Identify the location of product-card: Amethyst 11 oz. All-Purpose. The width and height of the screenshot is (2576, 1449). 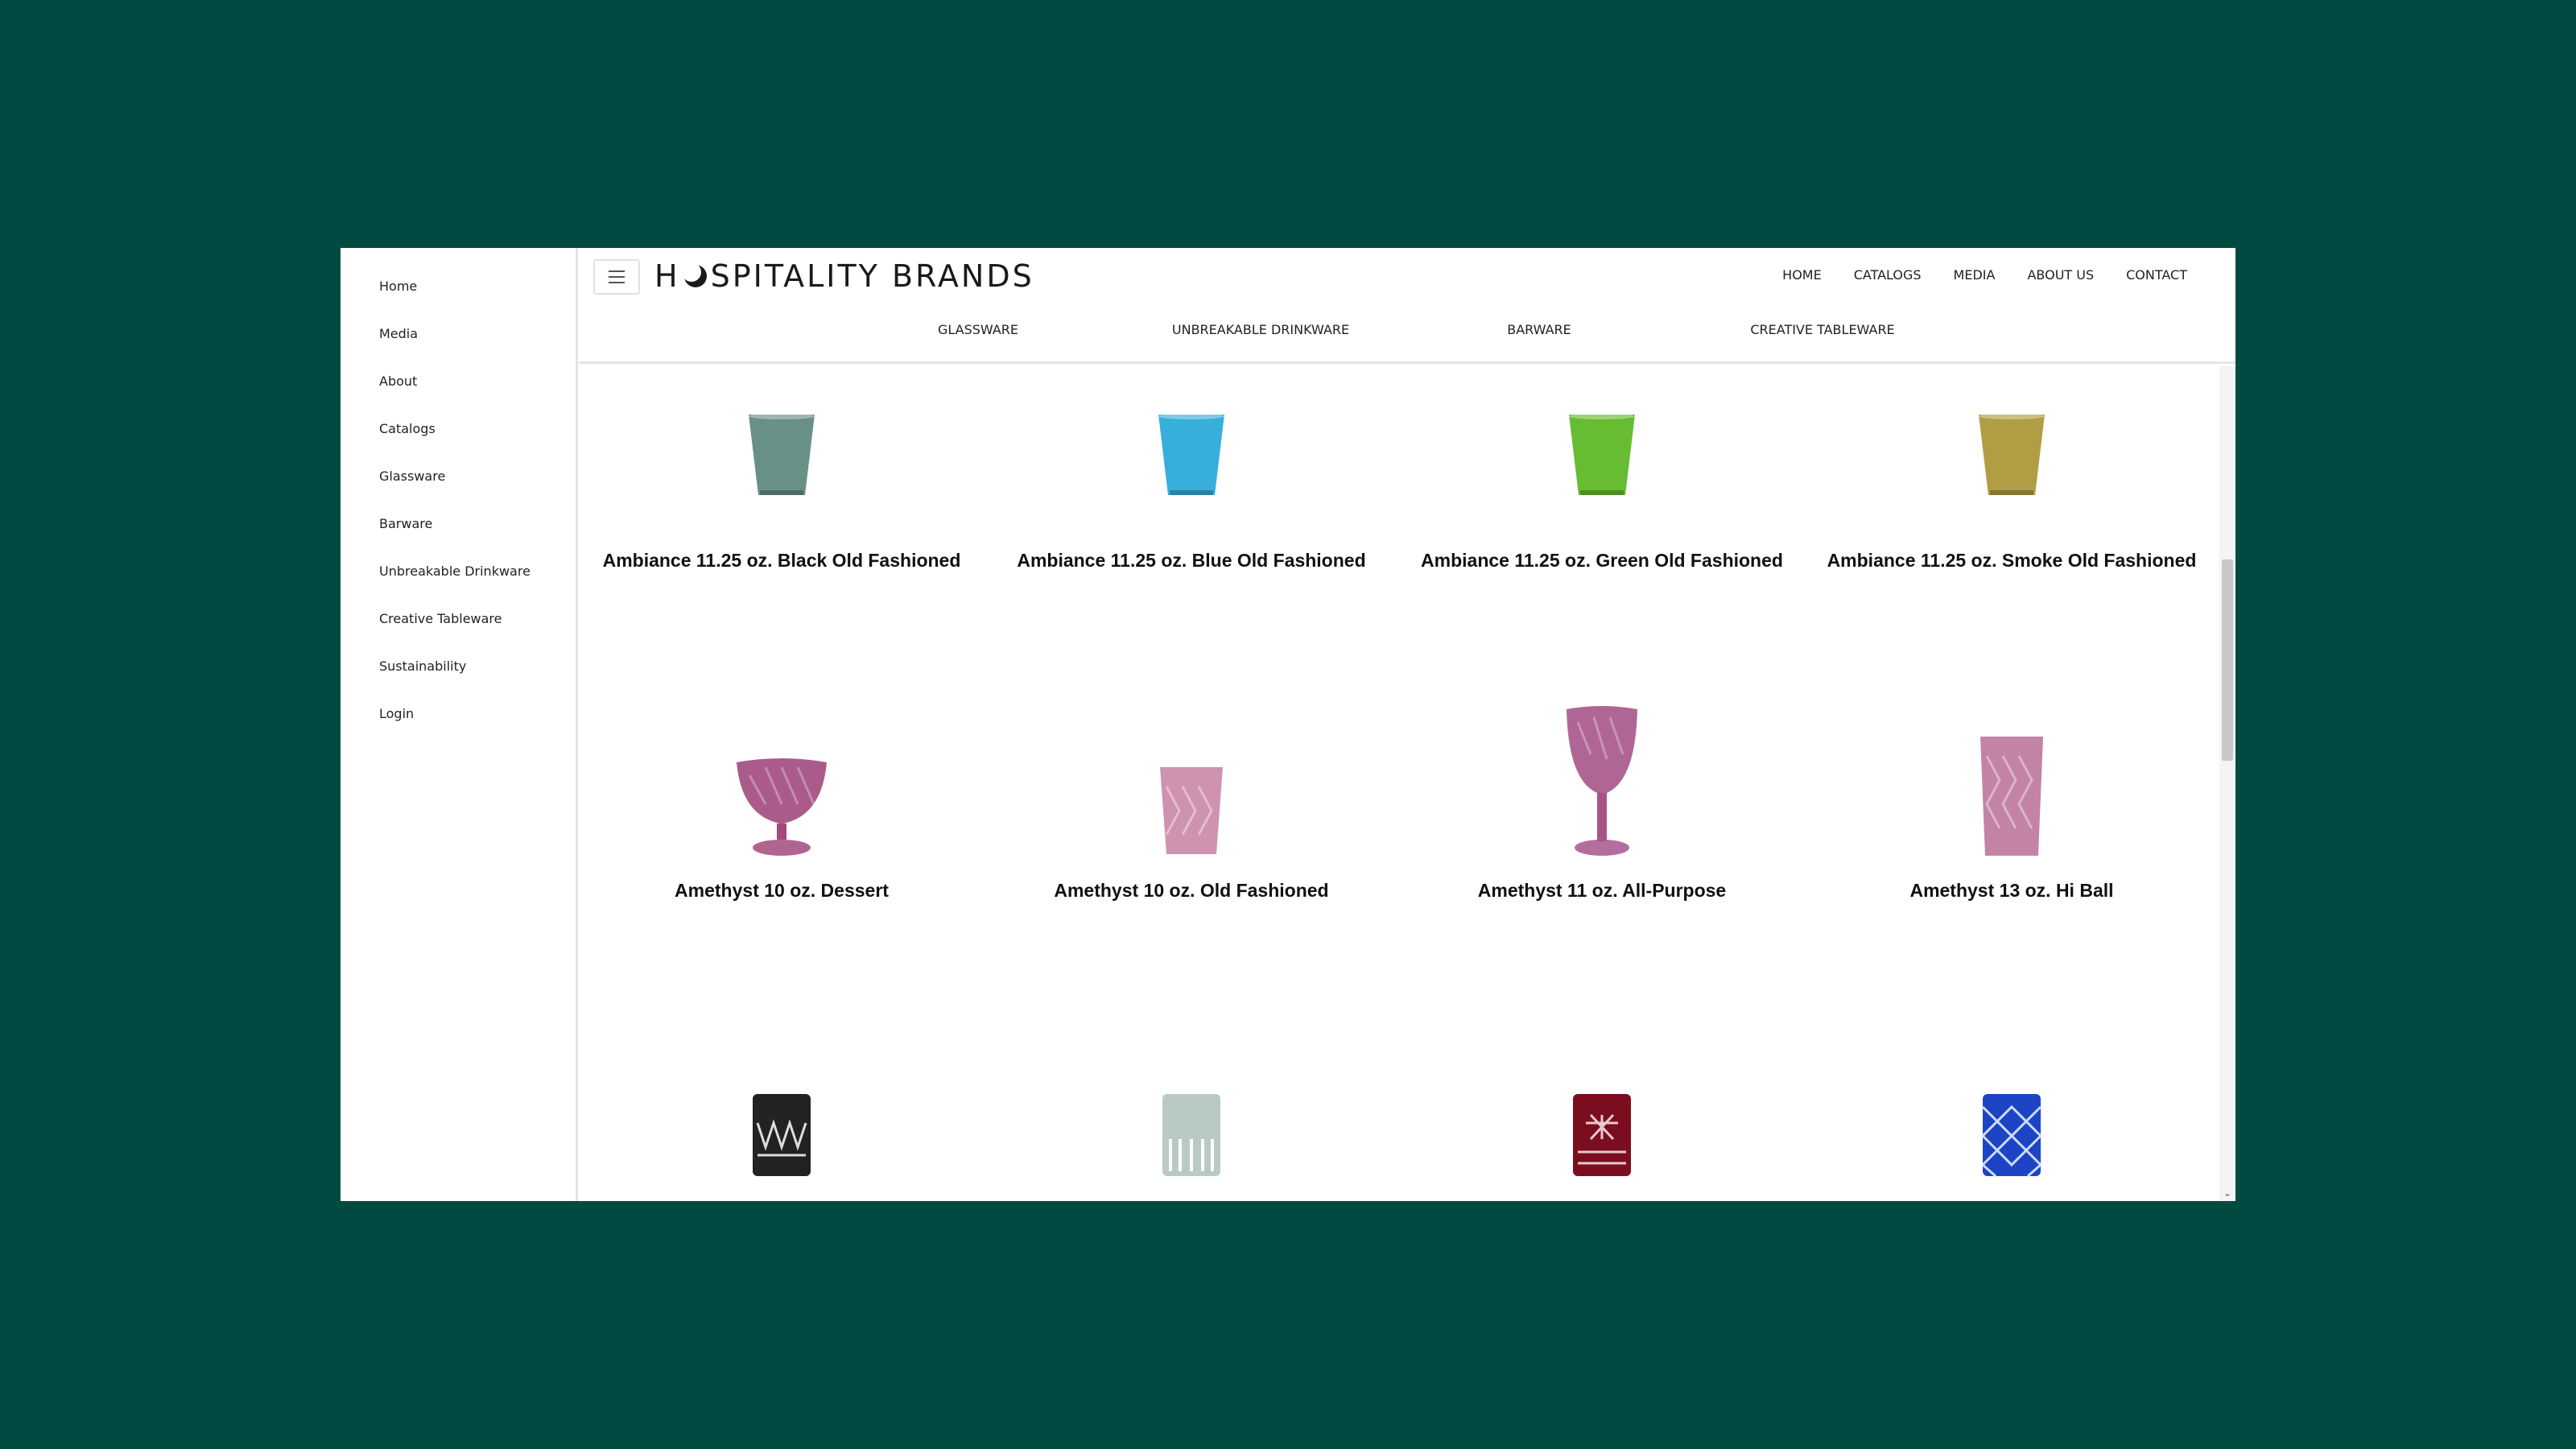
(1602, 807).